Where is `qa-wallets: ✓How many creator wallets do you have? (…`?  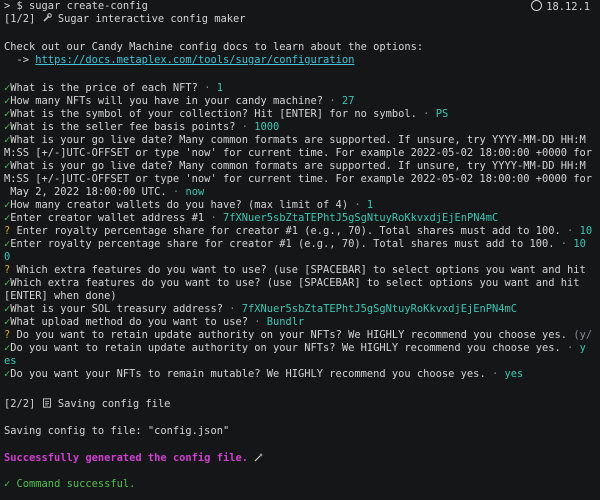
qa-wallets: ✓How many creator wallets do you have? (… is located at coordinates (189, 205).